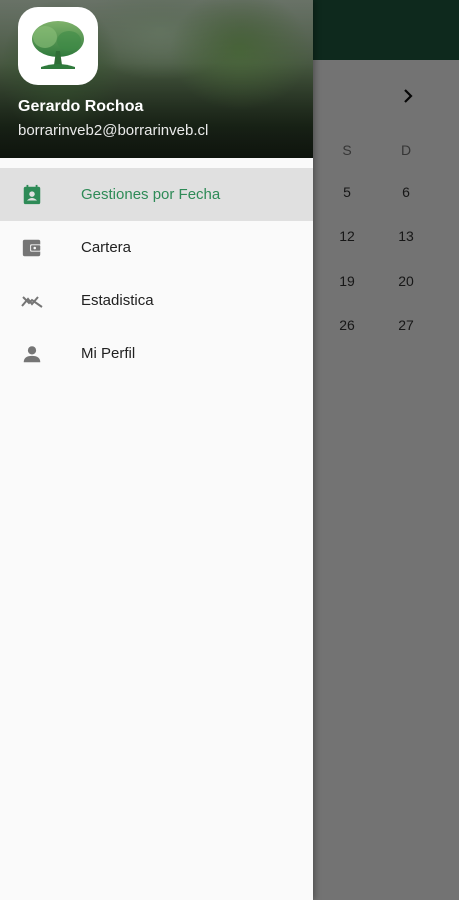 This screenshot has width=459, height=900. What do you see at coordinates (156, 300) in the screenshot?
I see `menu-item-estadistica: Estadistica` at bounding box center [156, 300].